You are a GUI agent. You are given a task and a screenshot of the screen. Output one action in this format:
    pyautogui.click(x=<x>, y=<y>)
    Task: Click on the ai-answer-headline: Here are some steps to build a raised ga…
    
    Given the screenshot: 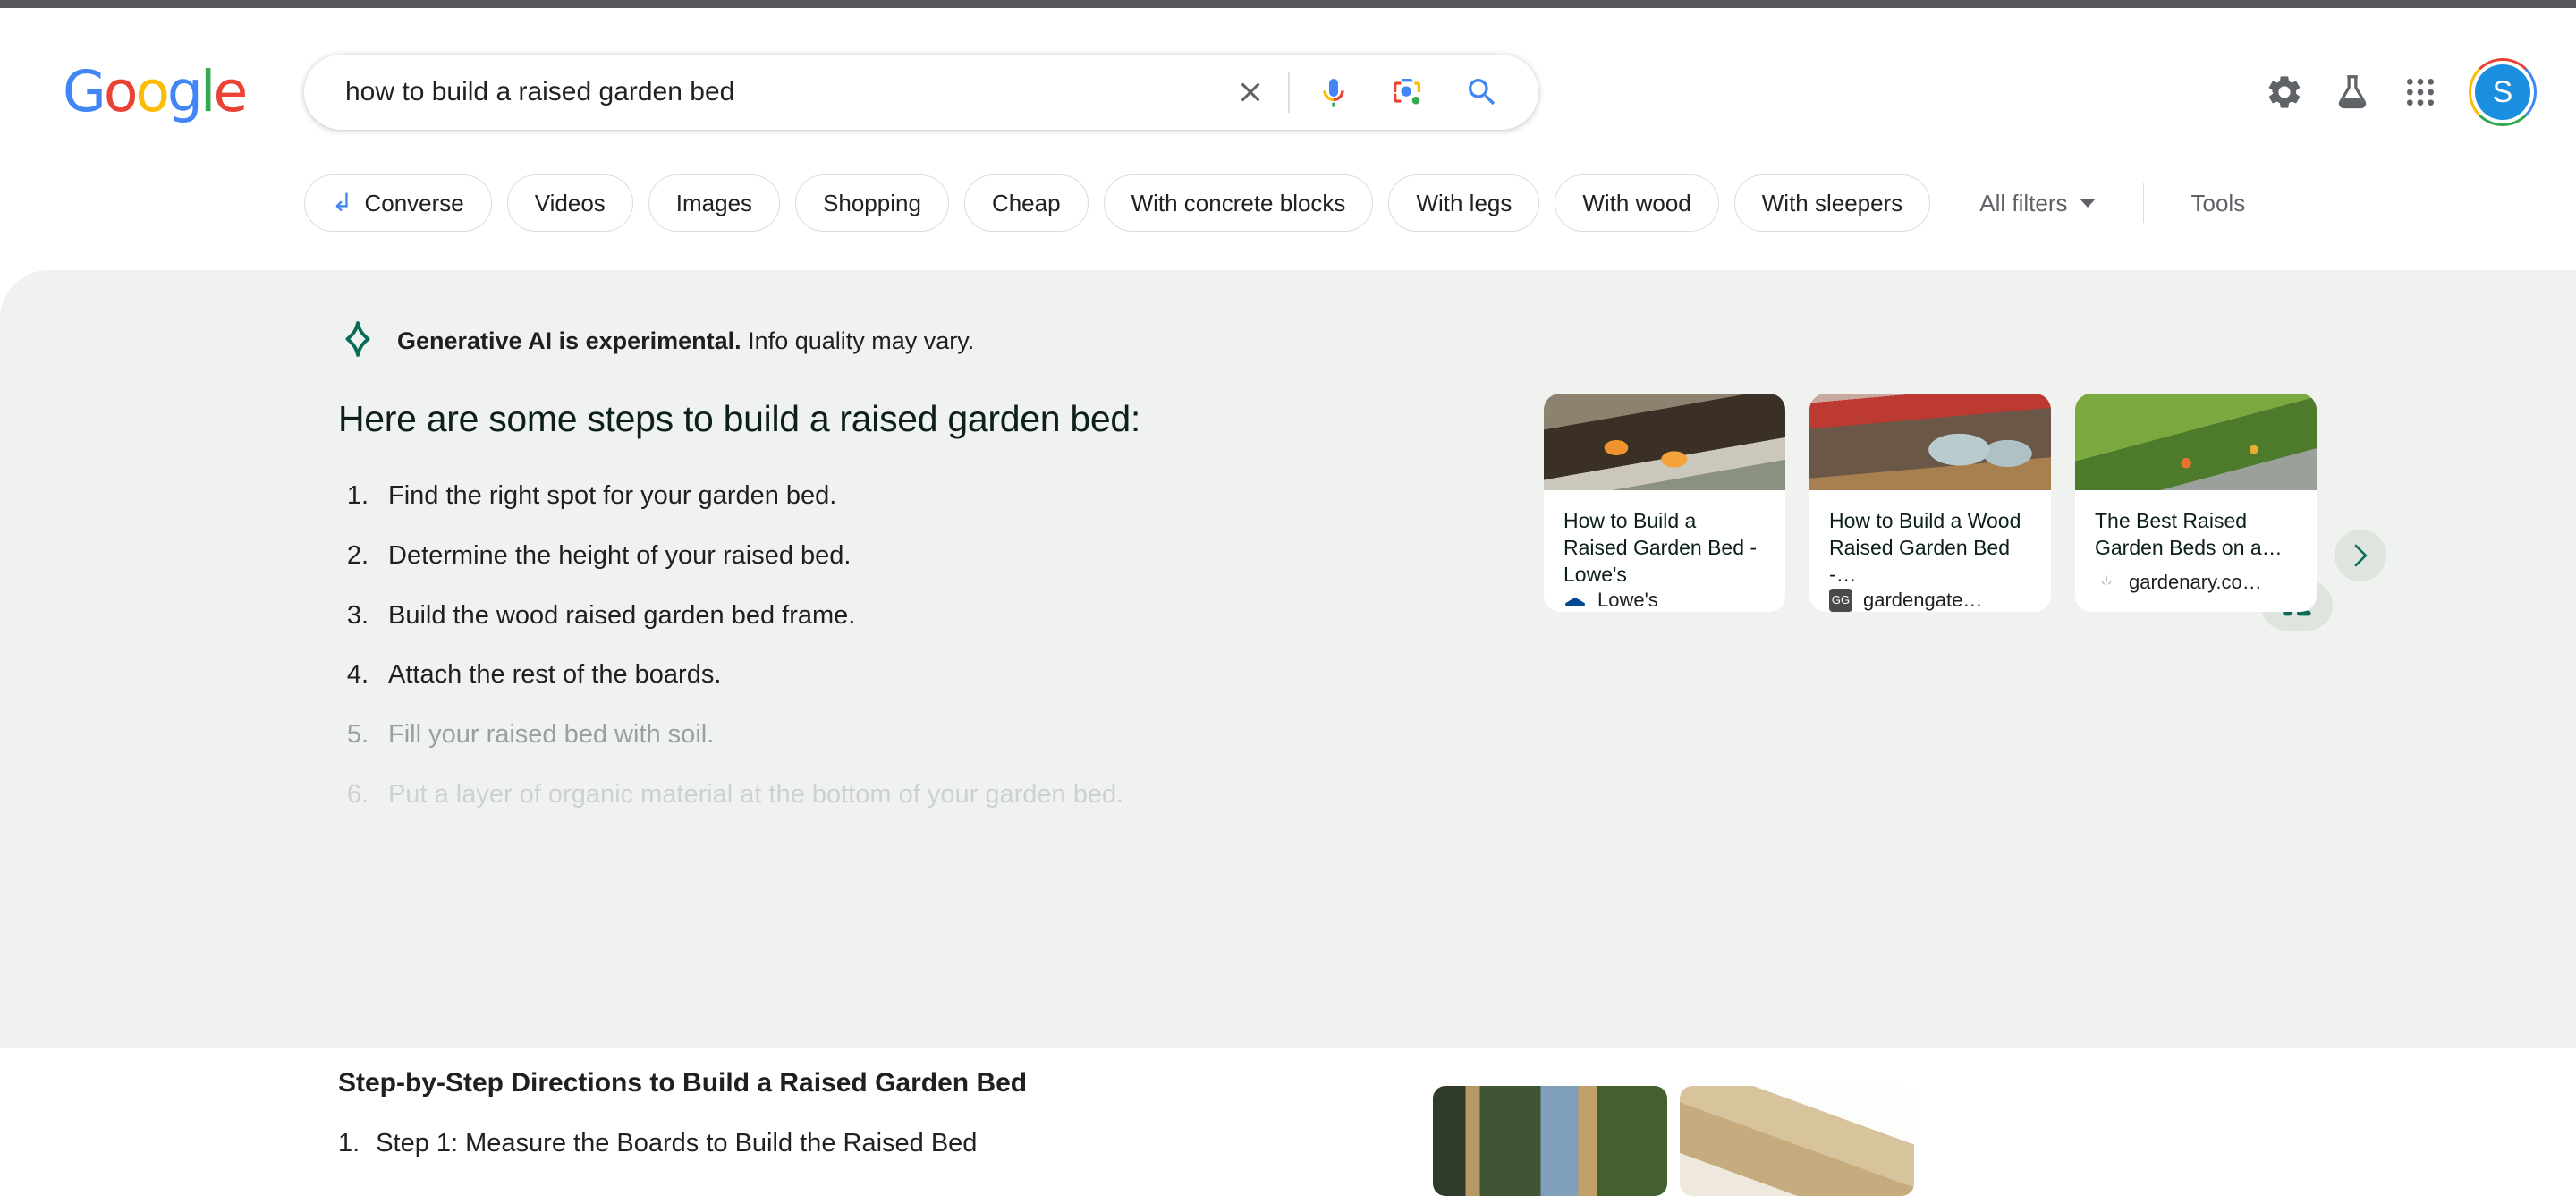 What is the action you would take?
    pyautogui.click(x=739, y=418)
    